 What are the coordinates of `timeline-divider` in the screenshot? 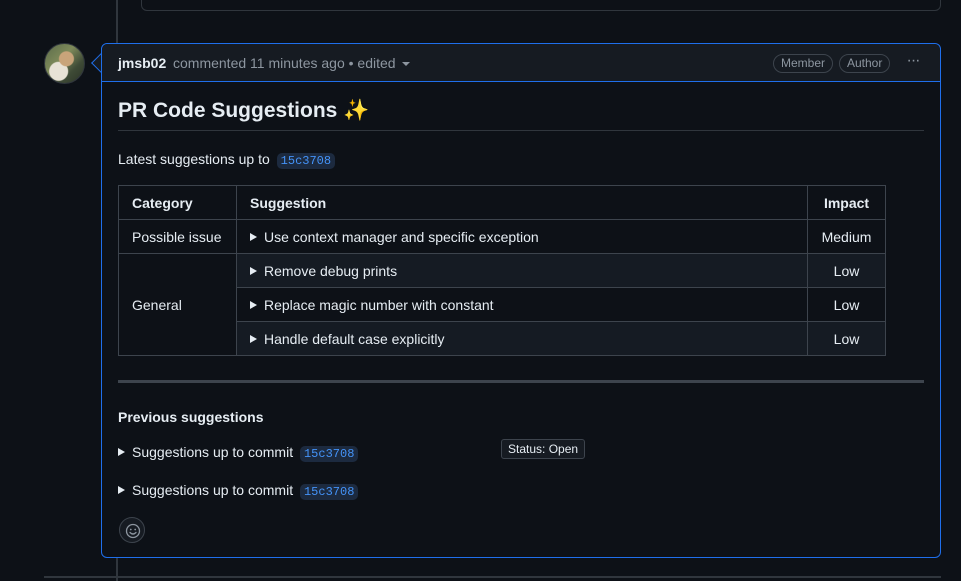 It's located at (492, 577).